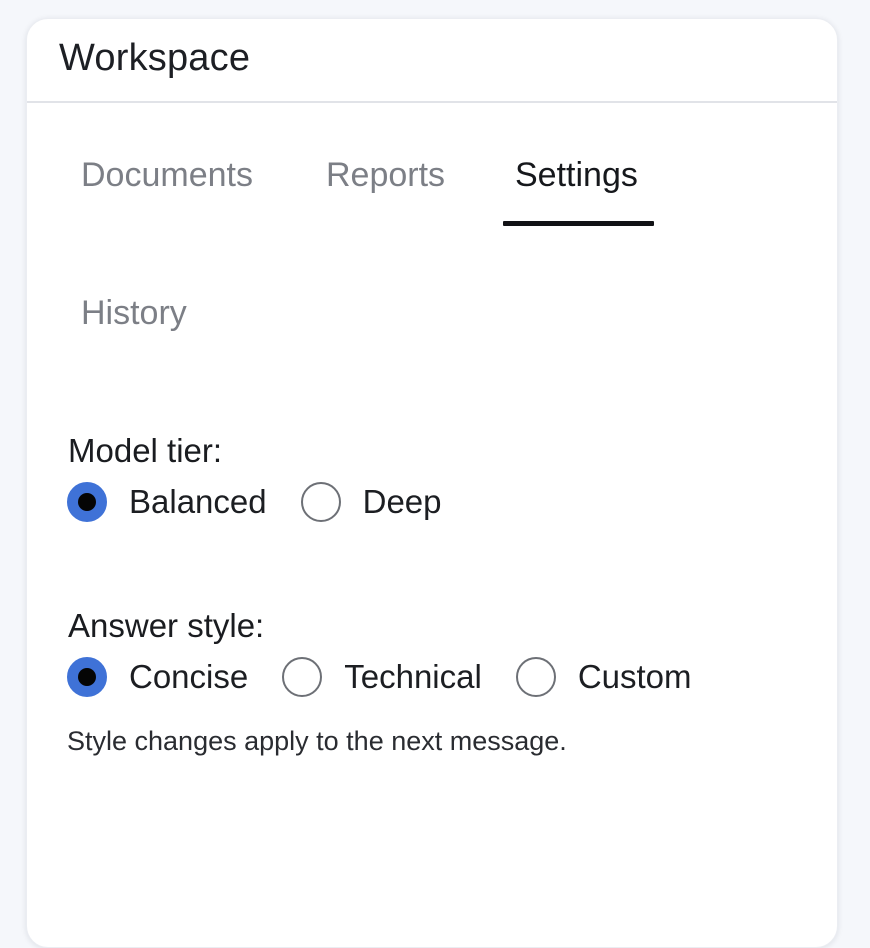 This screenshot has height=948, width=870. Describe the element at coordinates (576, 175) in the screenshot. I see `tab-settings: Settings` at that location.